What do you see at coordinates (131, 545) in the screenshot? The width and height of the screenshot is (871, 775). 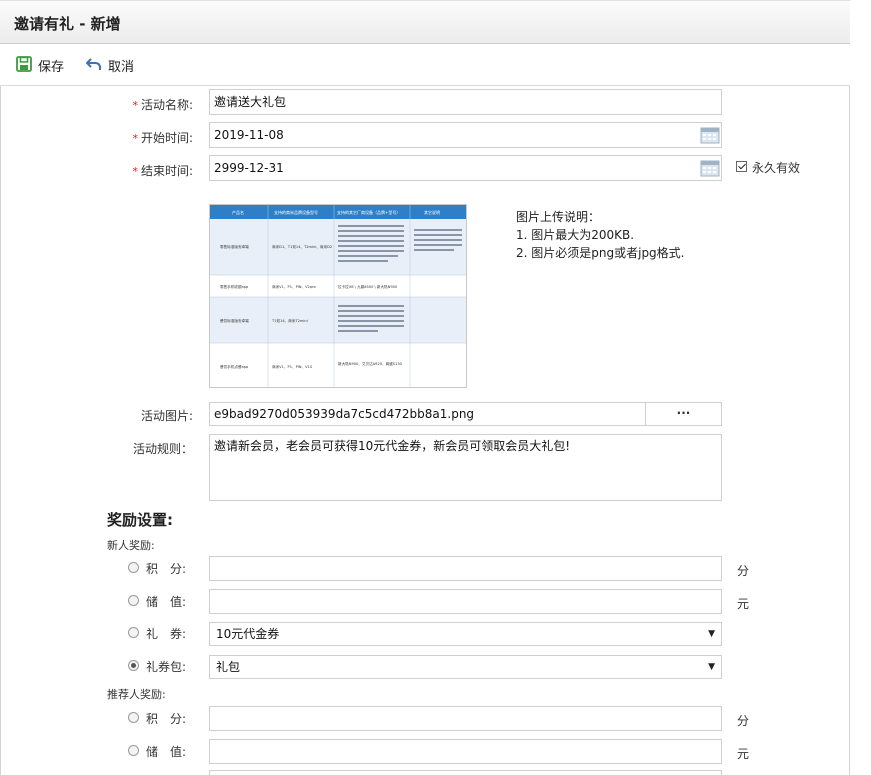 I see `new-user-reward-title: 新人奖励:` at bounding box center [131, 545].